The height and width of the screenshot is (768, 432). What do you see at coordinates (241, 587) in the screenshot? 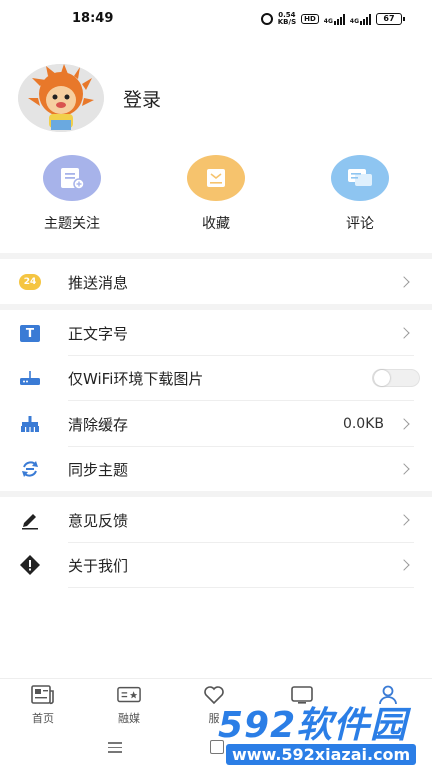
I see `row-divider` at bounding box center [241, 587].